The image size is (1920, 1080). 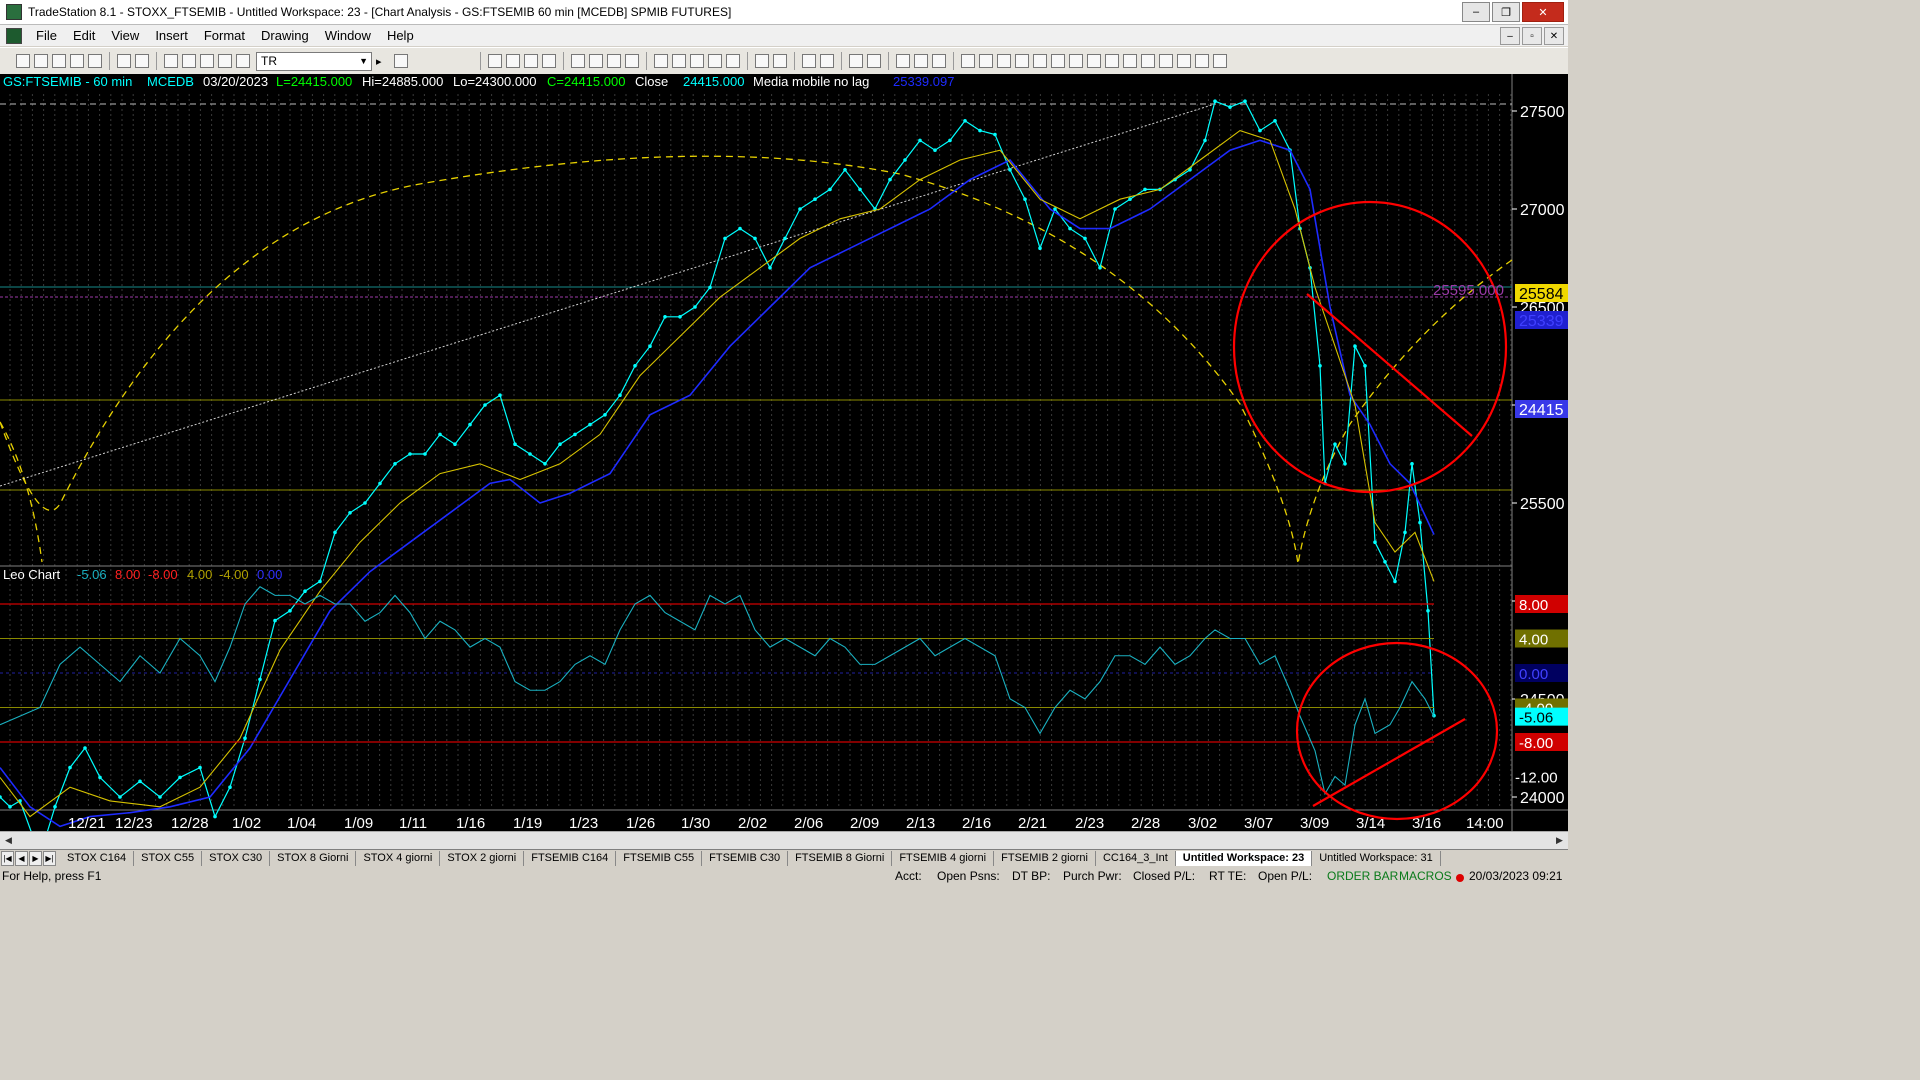 What do you see at coordinates (97, 858) in the screenshot?
I see `tab-workspace: STOX C164` at bounding box center [97, 858].